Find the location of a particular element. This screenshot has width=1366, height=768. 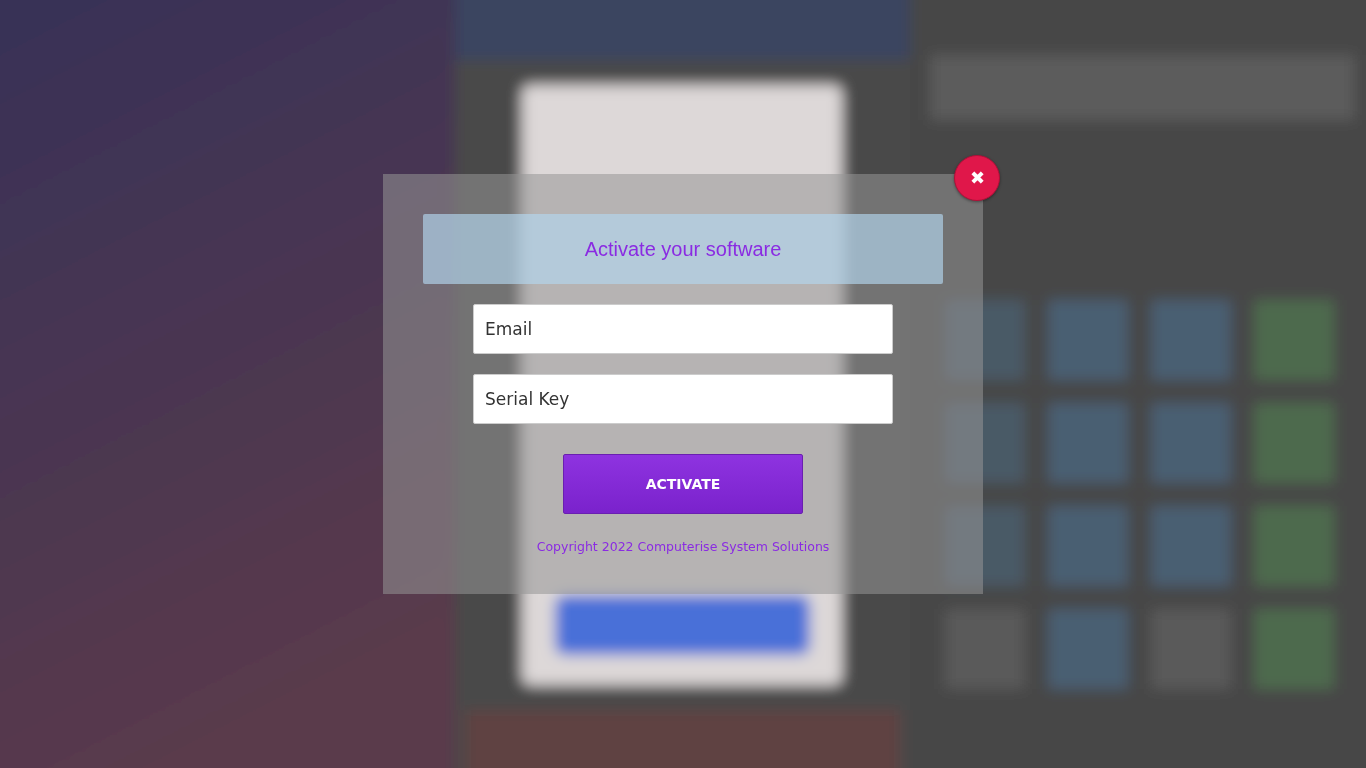

copyright-text: Copyright 2022 Computerise System Solutions is located at coordinates (683, 546).